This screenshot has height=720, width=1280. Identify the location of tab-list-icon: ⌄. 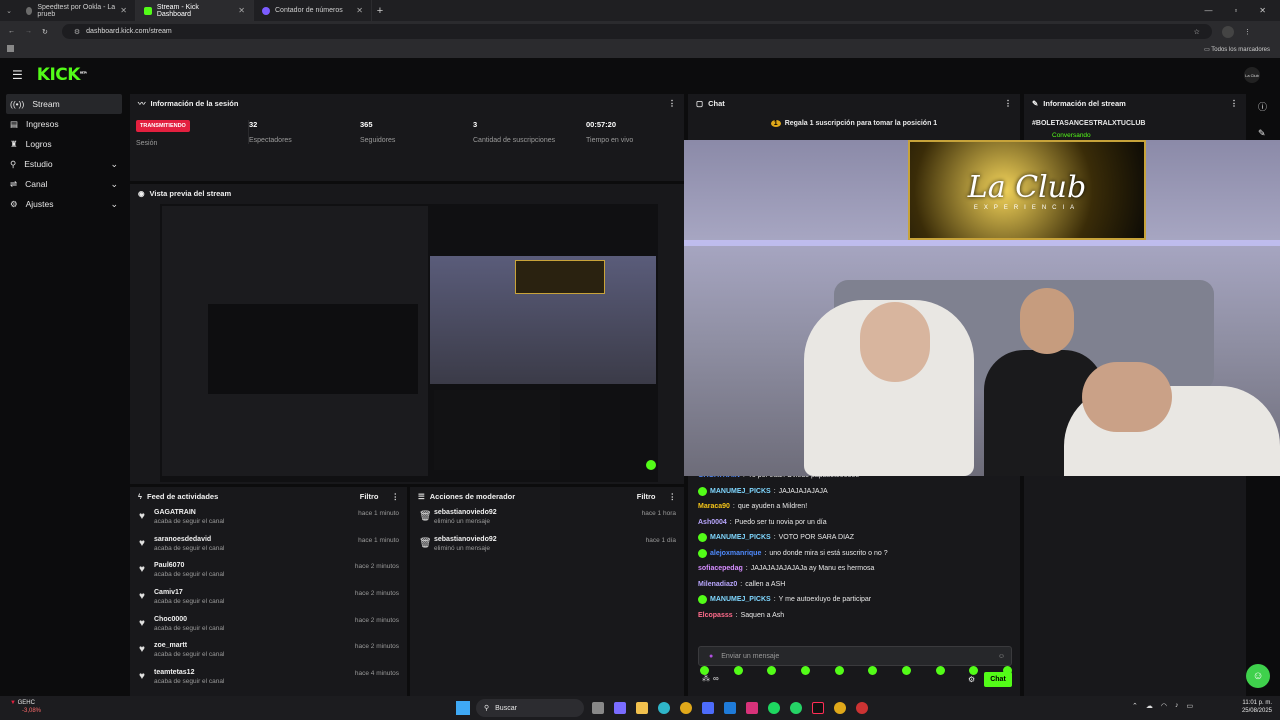
(9, 11).